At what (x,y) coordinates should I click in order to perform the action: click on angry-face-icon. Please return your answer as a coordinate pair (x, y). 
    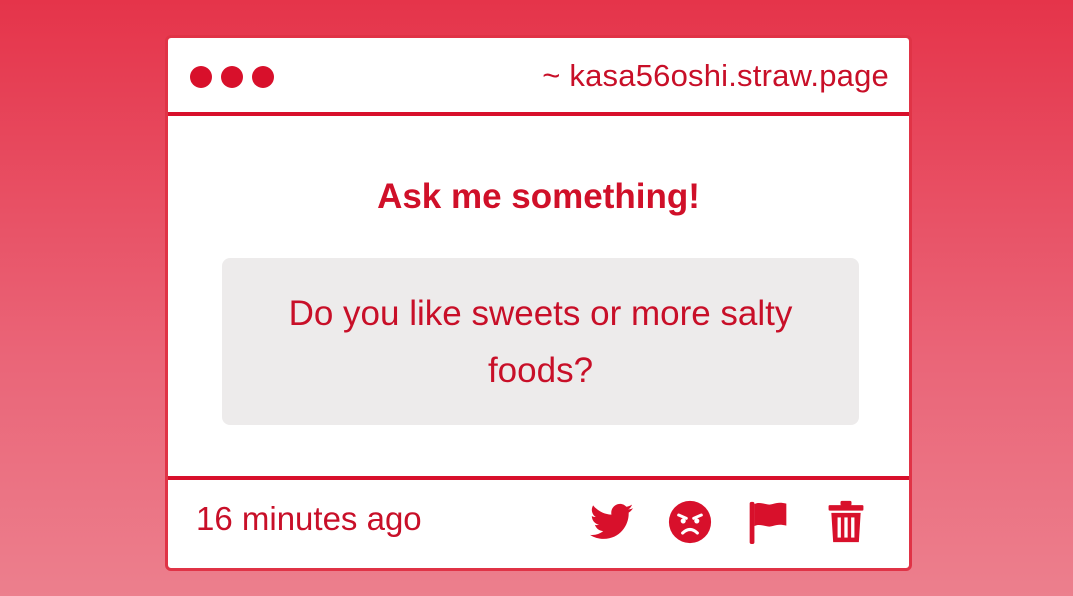
    Looking at the image, I should click on (690, 522).